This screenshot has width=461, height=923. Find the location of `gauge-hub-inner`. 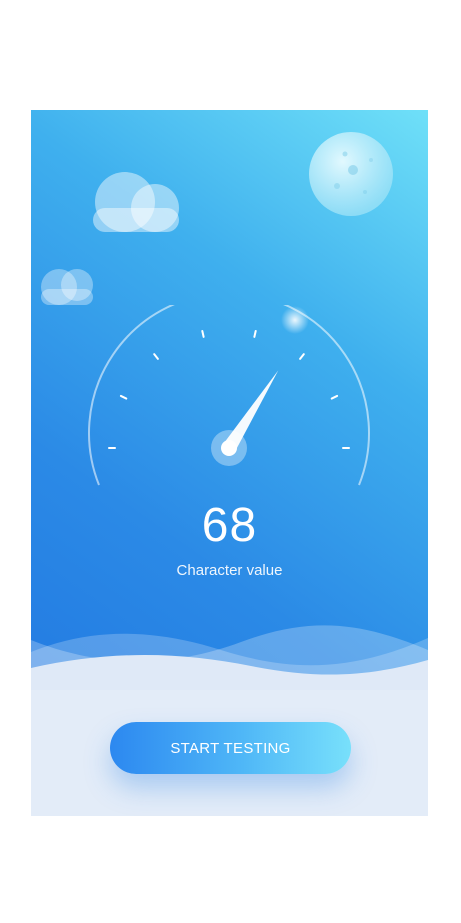

gauge-hub-inner is located at coordinates (229, 448).